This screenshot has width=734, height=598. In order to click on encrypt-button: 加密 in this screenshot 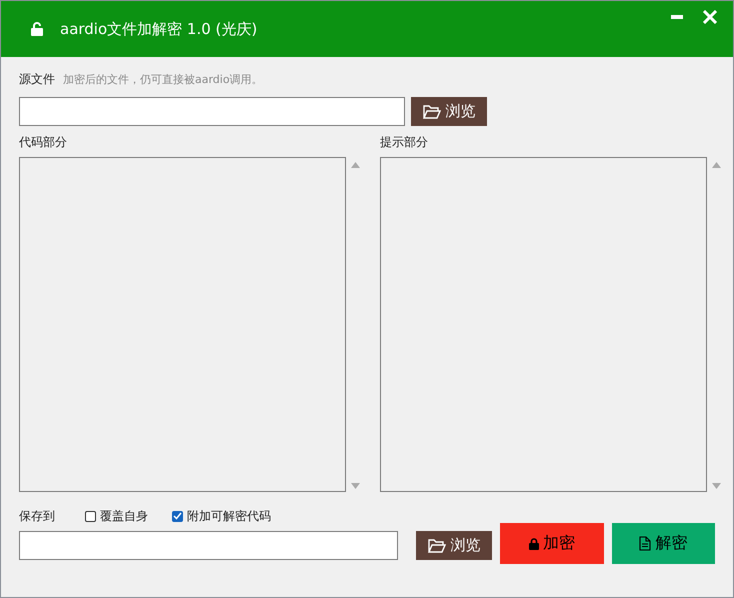, I will do `click(552, 543)`.